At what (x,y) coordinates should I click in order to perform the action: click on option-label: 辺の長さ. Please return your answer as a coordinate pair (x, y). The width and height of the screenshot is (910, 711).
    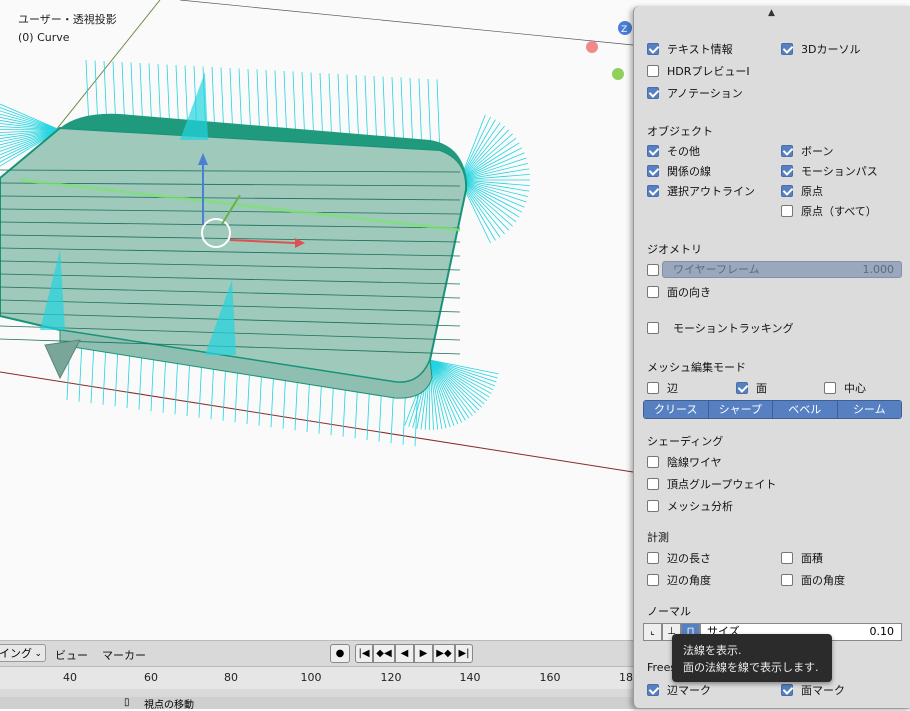
    Looking at the image, I should click on (689, 558).